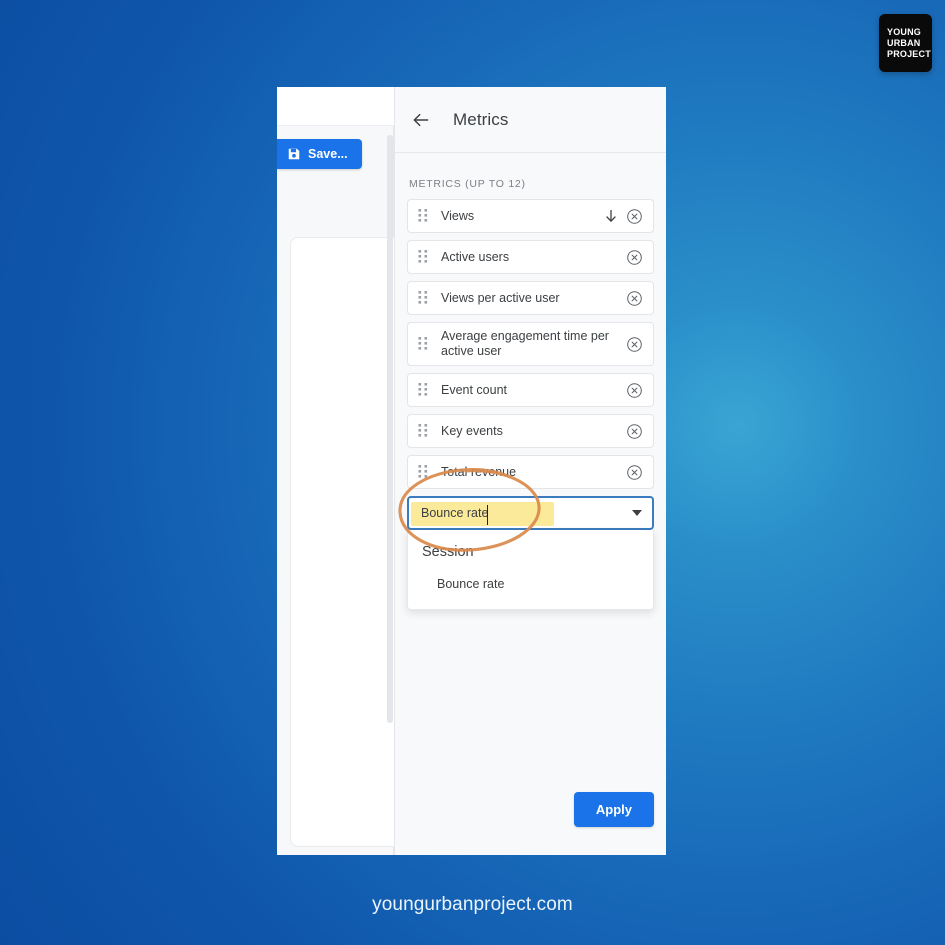  What do you see at coordinates (294, 154) in the screenshot?
I see `save-floppy-icon` at bounding box center [294, 154].